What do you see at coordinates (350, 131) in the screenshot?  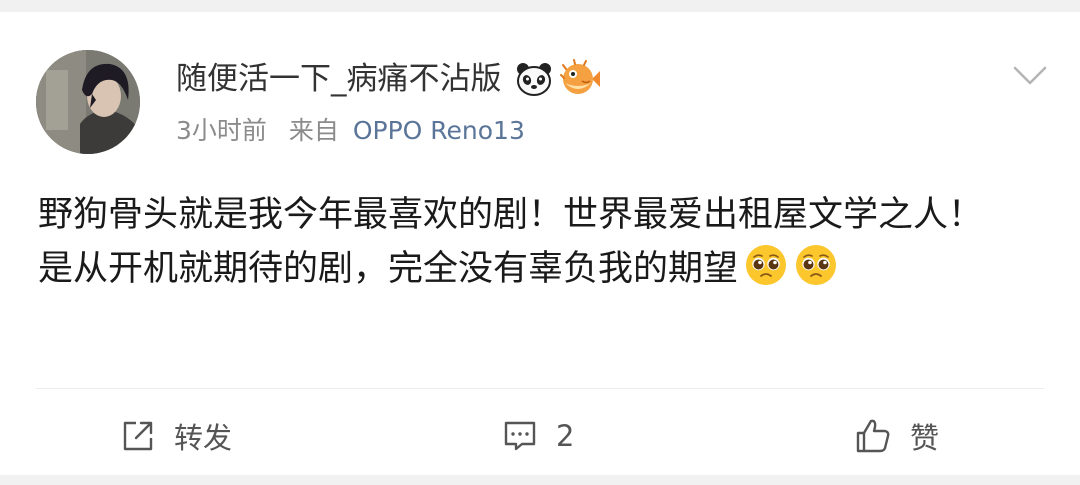 I see `post-meta: 3小时前 来自 OPPO Reno13` at bounding box center [350, 131].